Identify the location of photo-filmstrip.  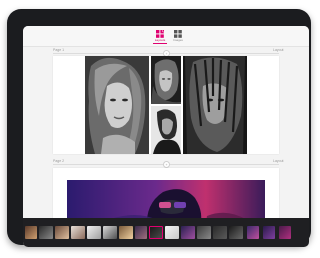
(166, 232).